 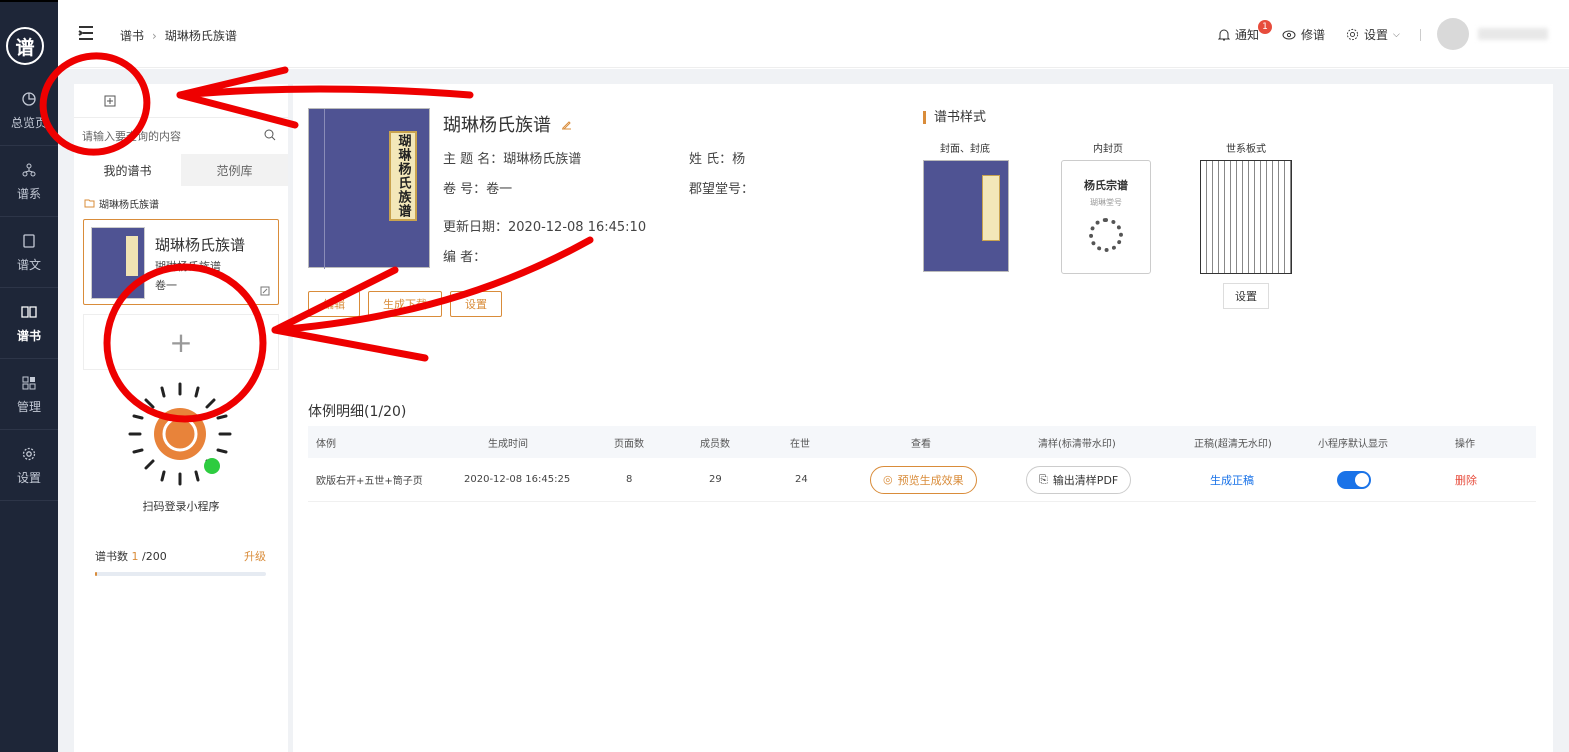 I want to click on count-total: /200, so click(x=154, y=556).